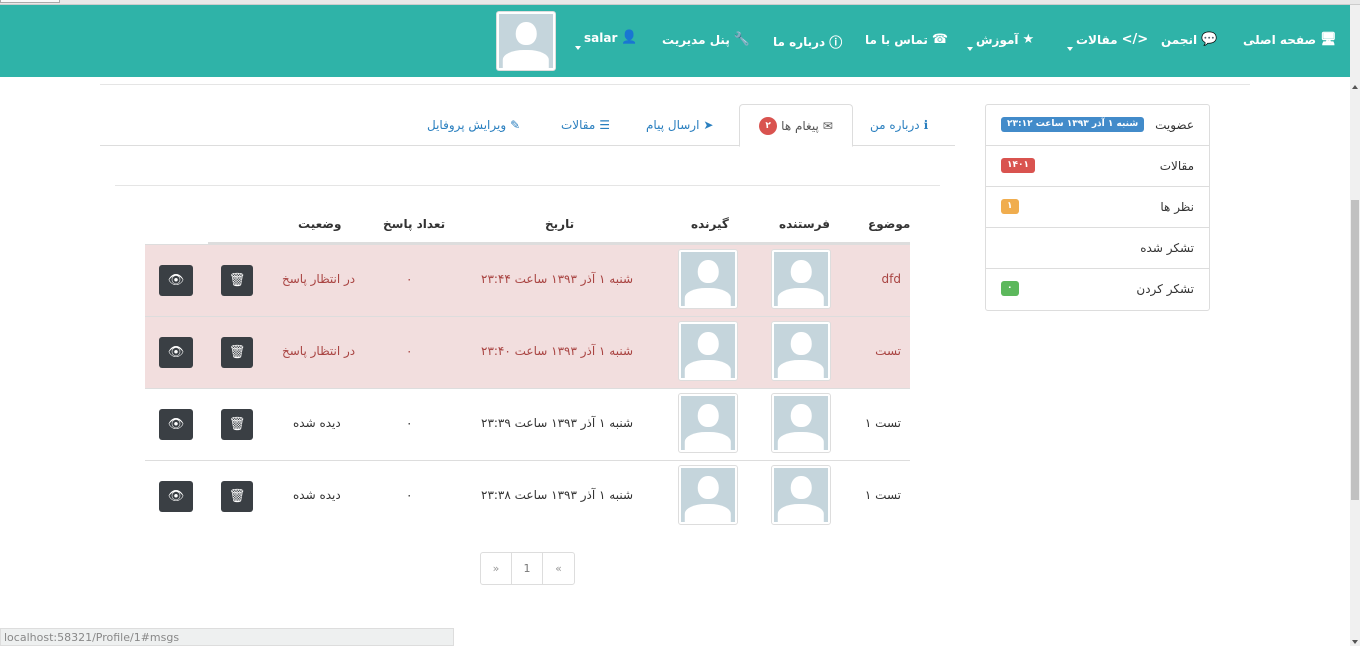 This screenshot has height=646, width=1360. Describe the element at coordinates (578, 125) in the screenshot. I see `tab-label: مقالات` at that location.